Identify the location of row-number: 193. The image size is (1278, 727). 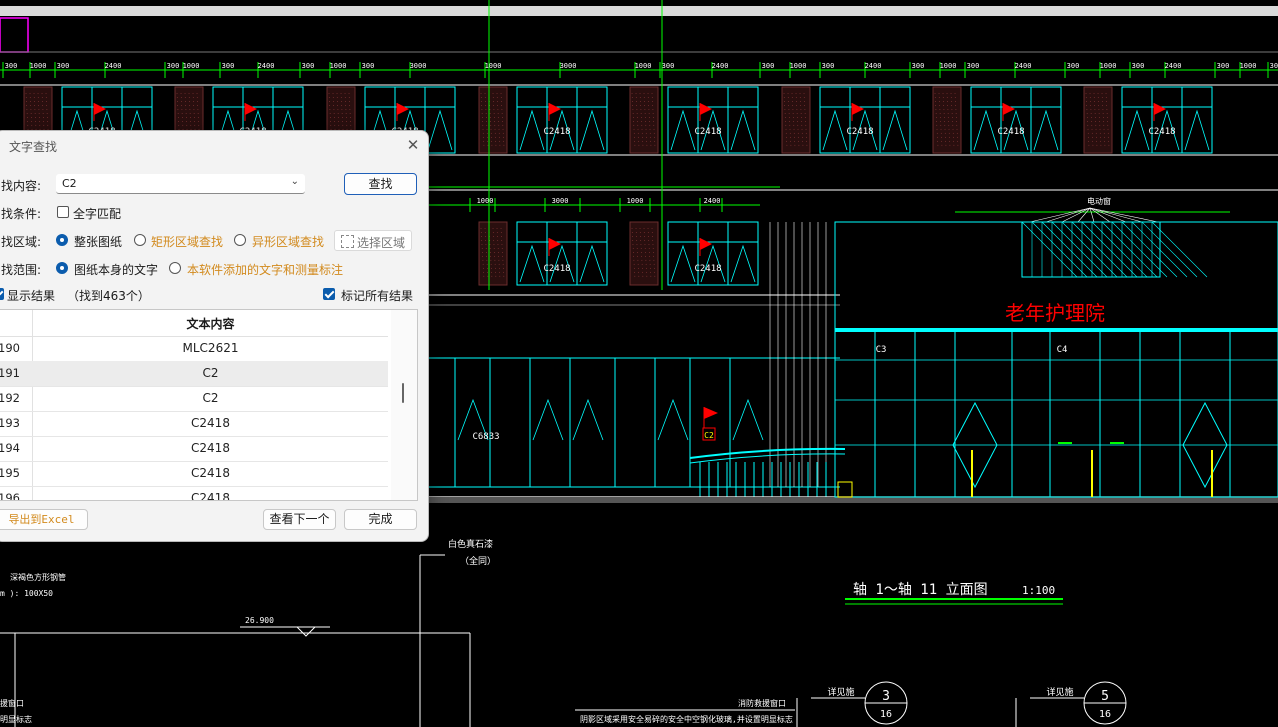
(10, 423).